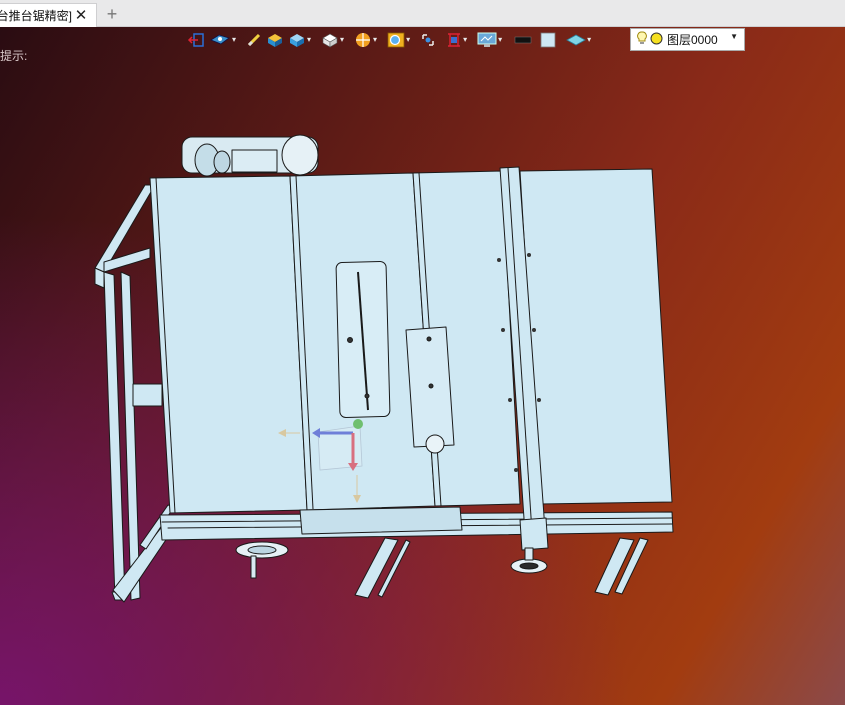  Describe the element at coordinates (112, 14) in the screenshot. I see `new-tab-icon: +` at that location.